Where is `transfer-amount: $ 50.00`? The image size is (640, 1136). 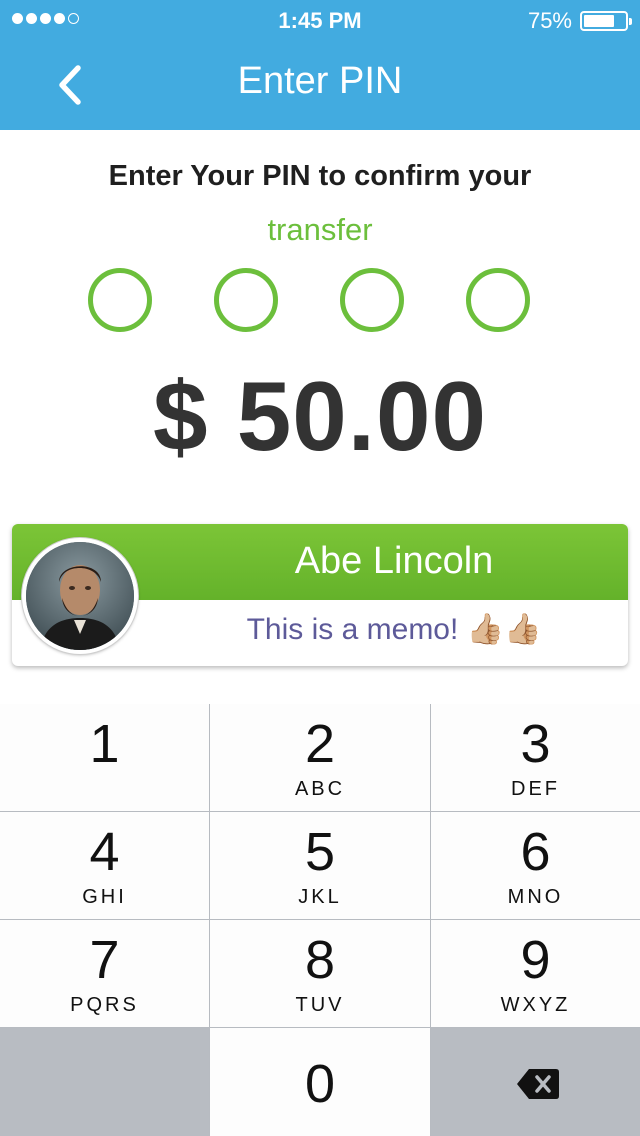
transfer-amount: $ 50.00 is located at coordinates (320, 416).